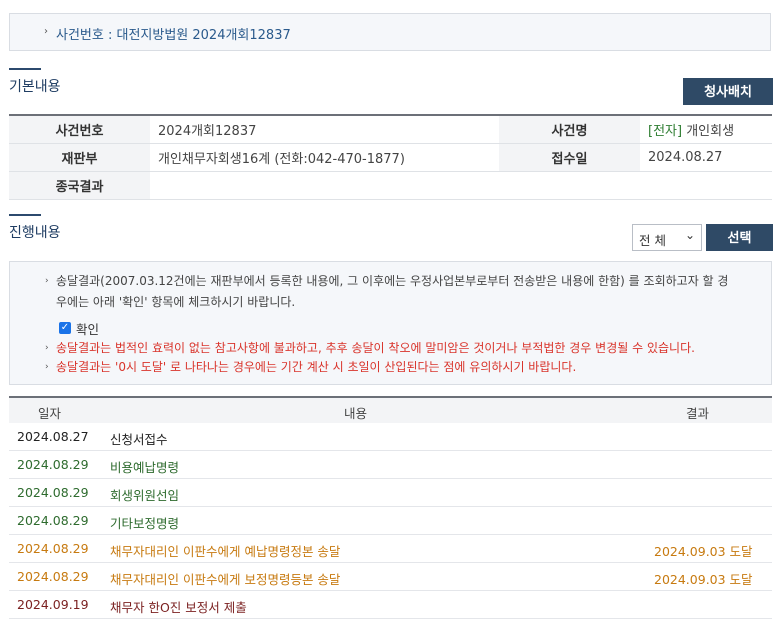 The width and height of the screenshot is (781, 626). I want to click on filed-date-label: 접수일, so click(569, 157).